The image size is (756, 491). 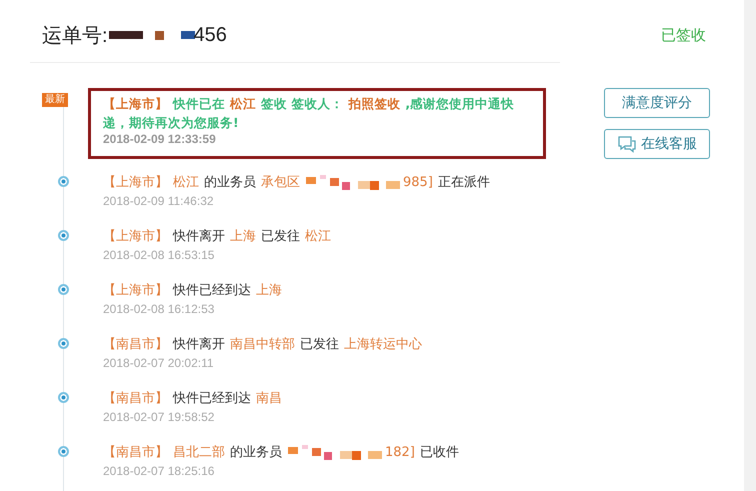 What do you see at coordinates (193, 453) in the screenshot?
I see `event-text: 【南昌市】 昌北二部 的业务员` at bounding box center [193, 453].